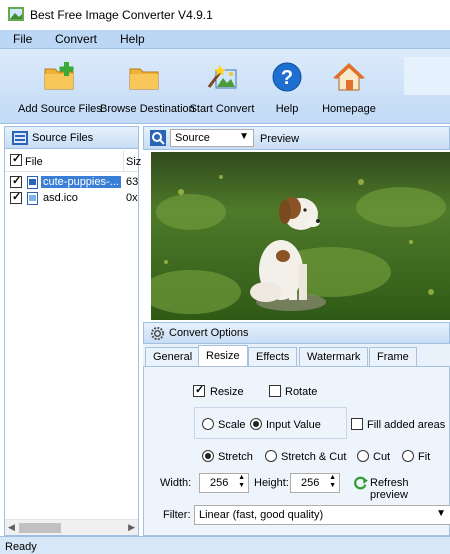 The width and height of the screenshot is (450, 554). I want to click on stretch-radio, so click(208, 456).